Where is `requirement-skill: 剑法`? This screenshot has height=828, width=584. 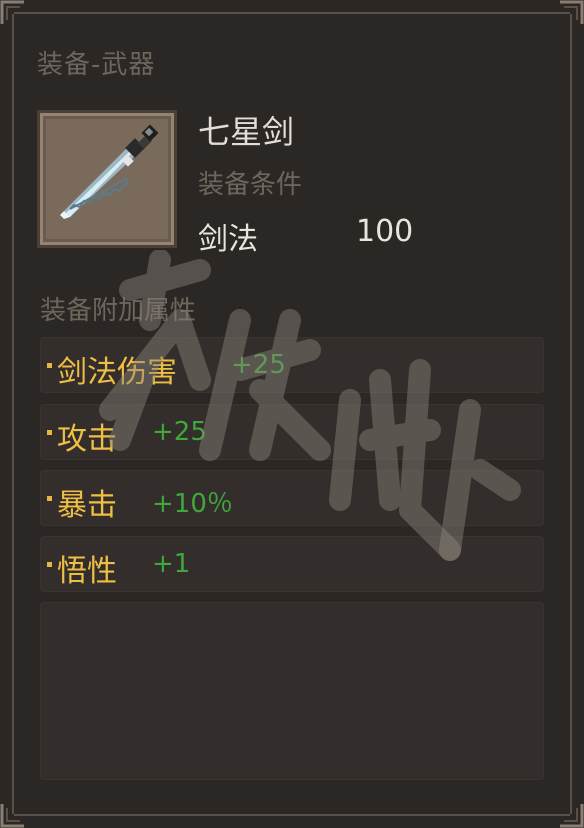
requirement-skill: 剑法 is located at coordinates (228, 239).